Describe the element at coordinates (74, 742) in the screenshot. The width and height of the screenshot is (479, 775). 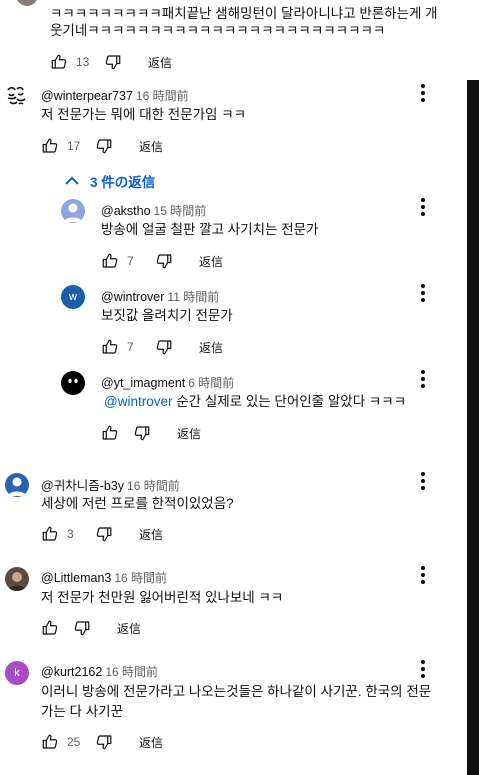
I see `like-count: 25` at that location.